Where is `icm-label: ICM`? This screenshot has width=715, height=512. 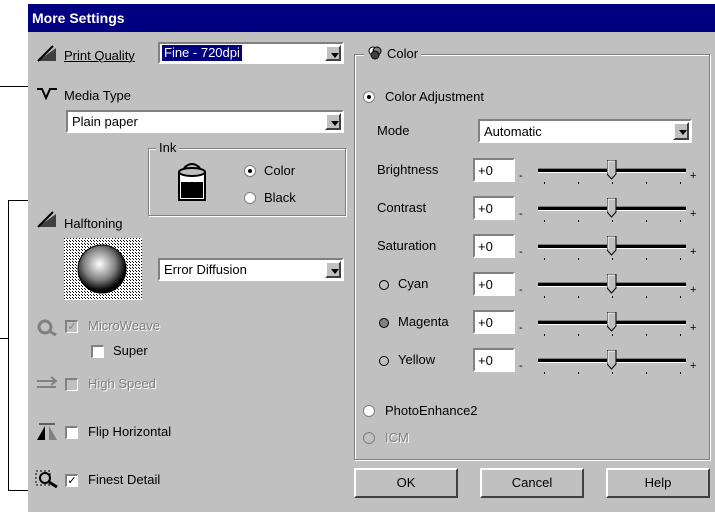
icm-label: ICM is located at coordinates (397, 437).